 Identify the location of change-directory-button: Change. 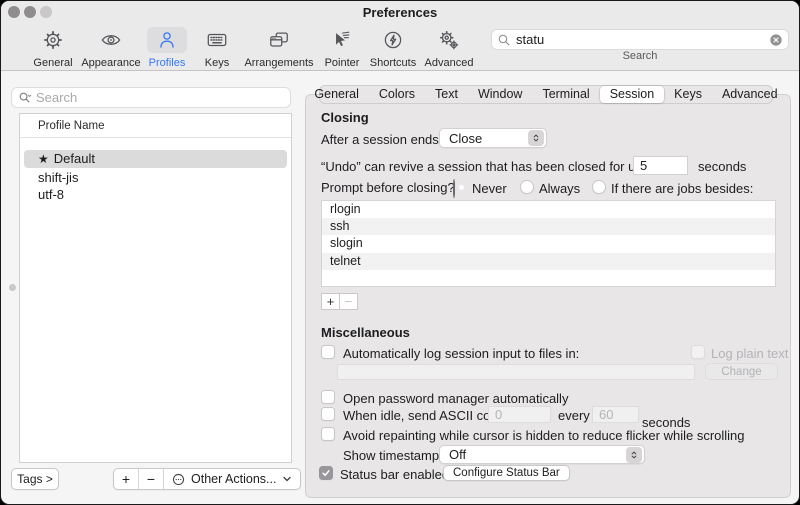
(741, 371).